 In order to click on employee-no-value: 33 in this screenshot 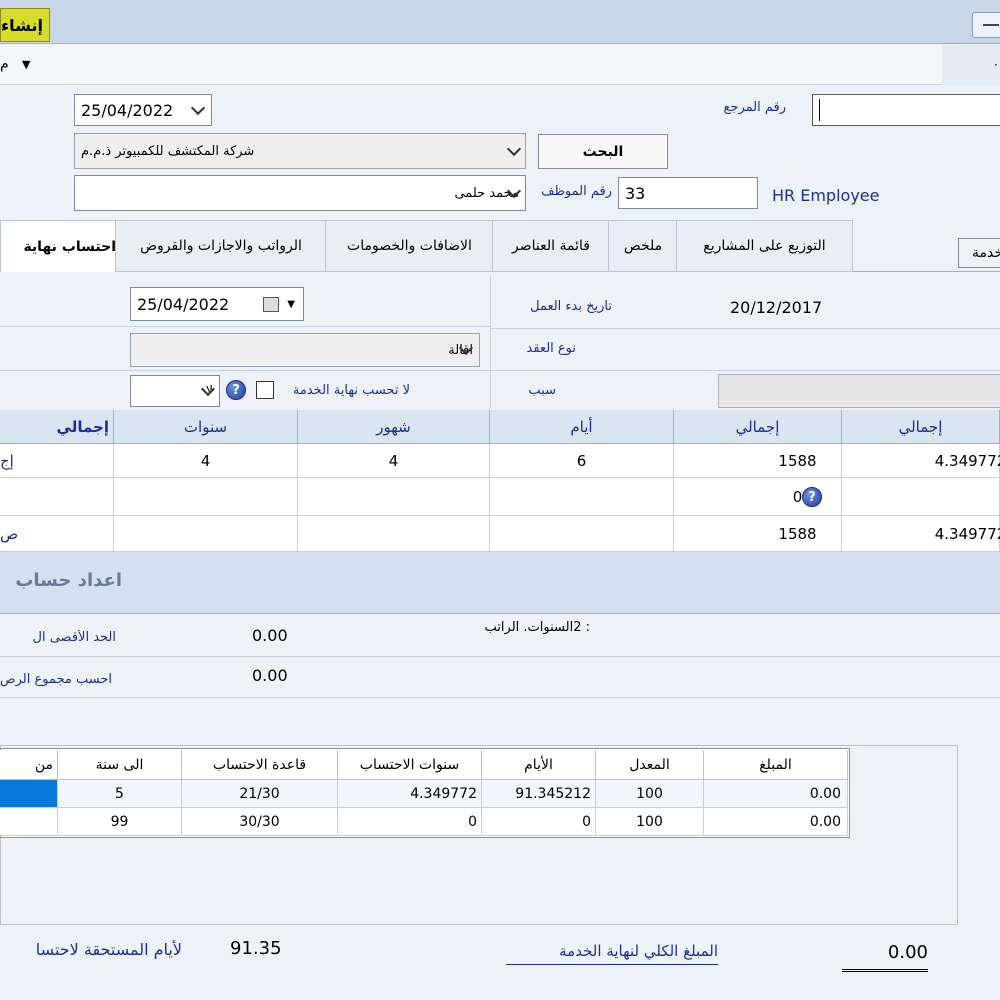, I will do `click(635, 193)`.